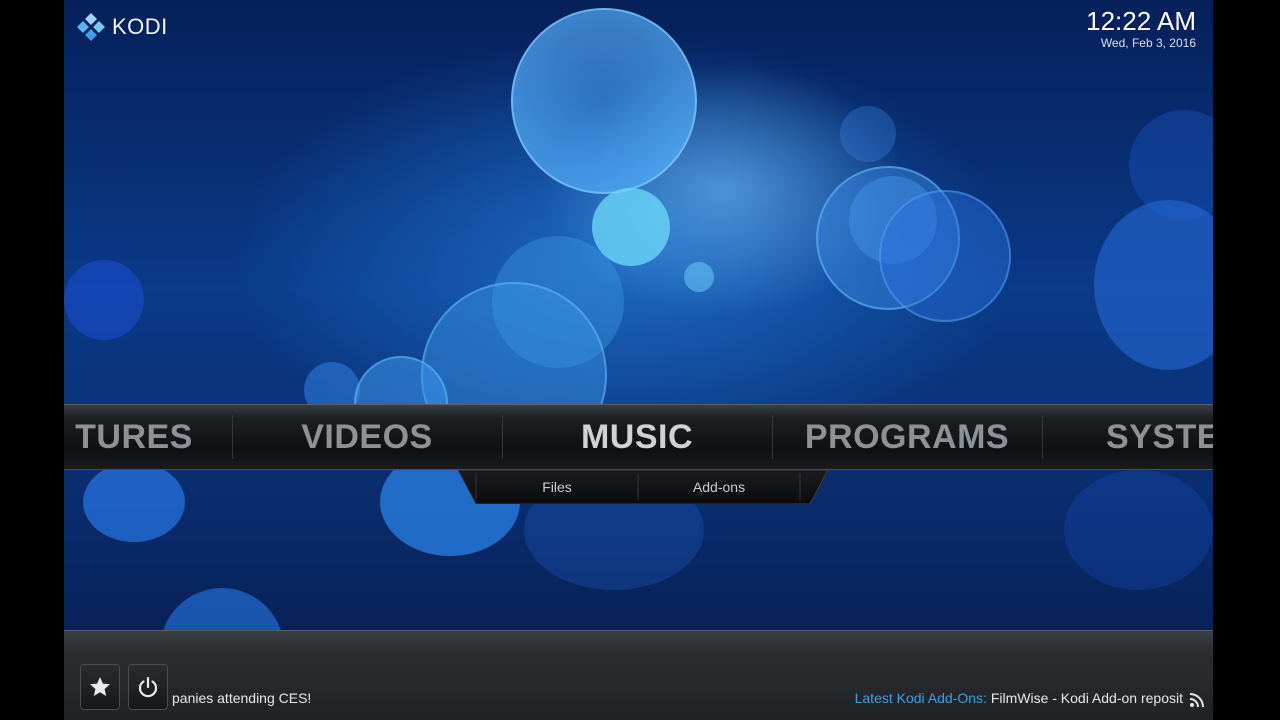 The width and height of the screenshot is (1280, 720). I want to click on clock: 12:22 AM Wed, Feb 3, 2016, so click(1141, 28).